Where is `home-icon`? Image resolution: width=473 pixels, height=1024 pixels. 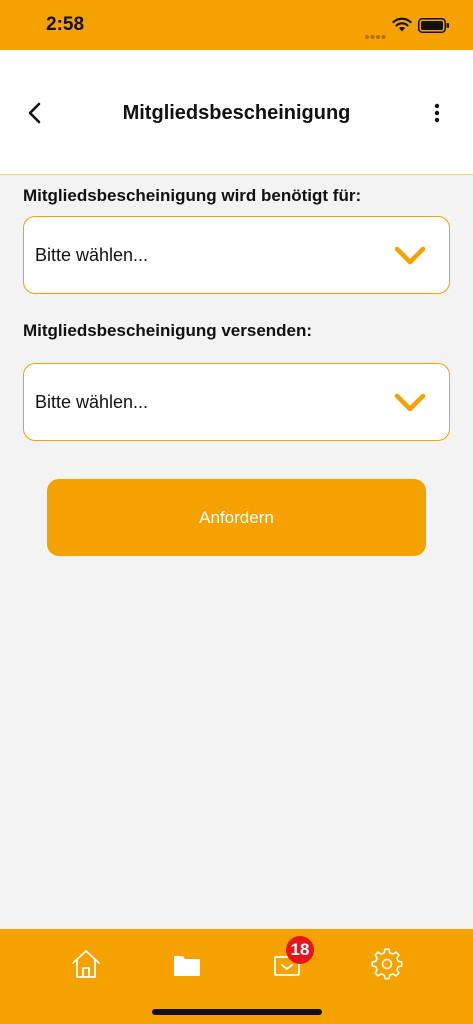 home-icon is located at coordinates (86, 964).